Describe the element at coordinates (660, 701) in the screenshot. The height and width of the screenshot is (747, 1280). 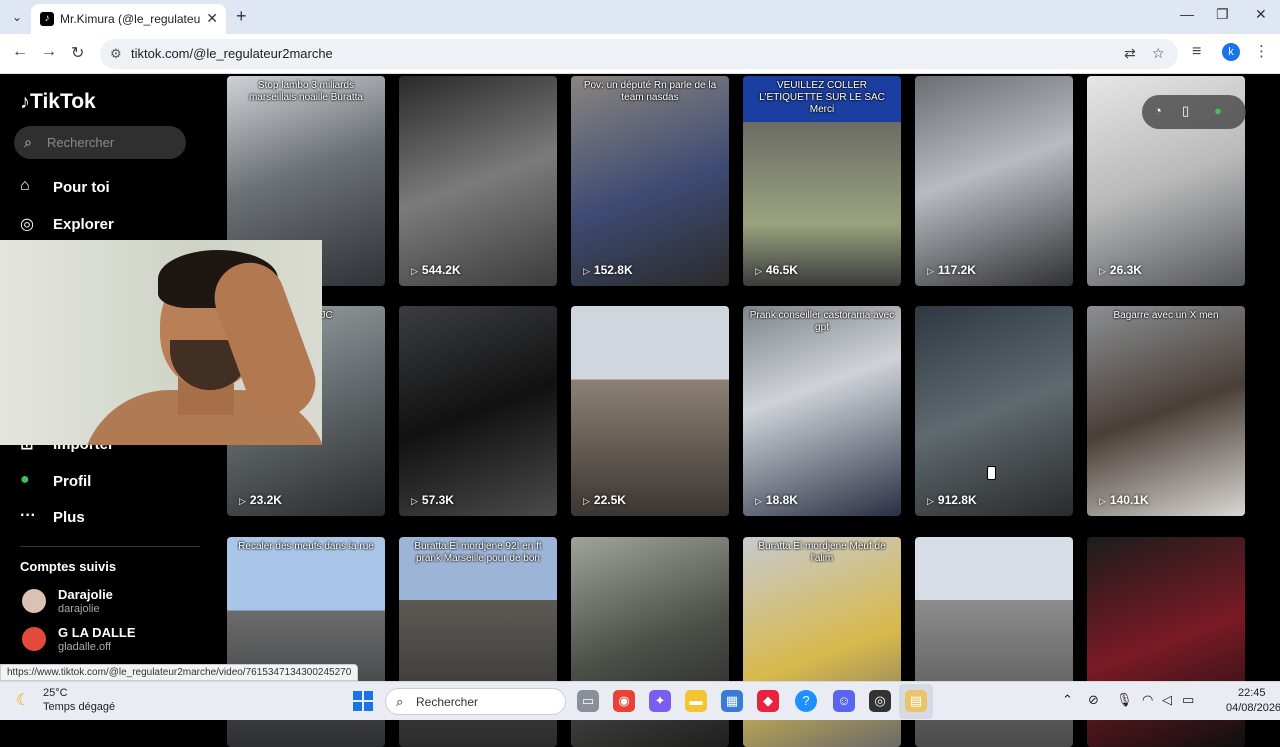
I see `copilot-icon: ✦` at that location.